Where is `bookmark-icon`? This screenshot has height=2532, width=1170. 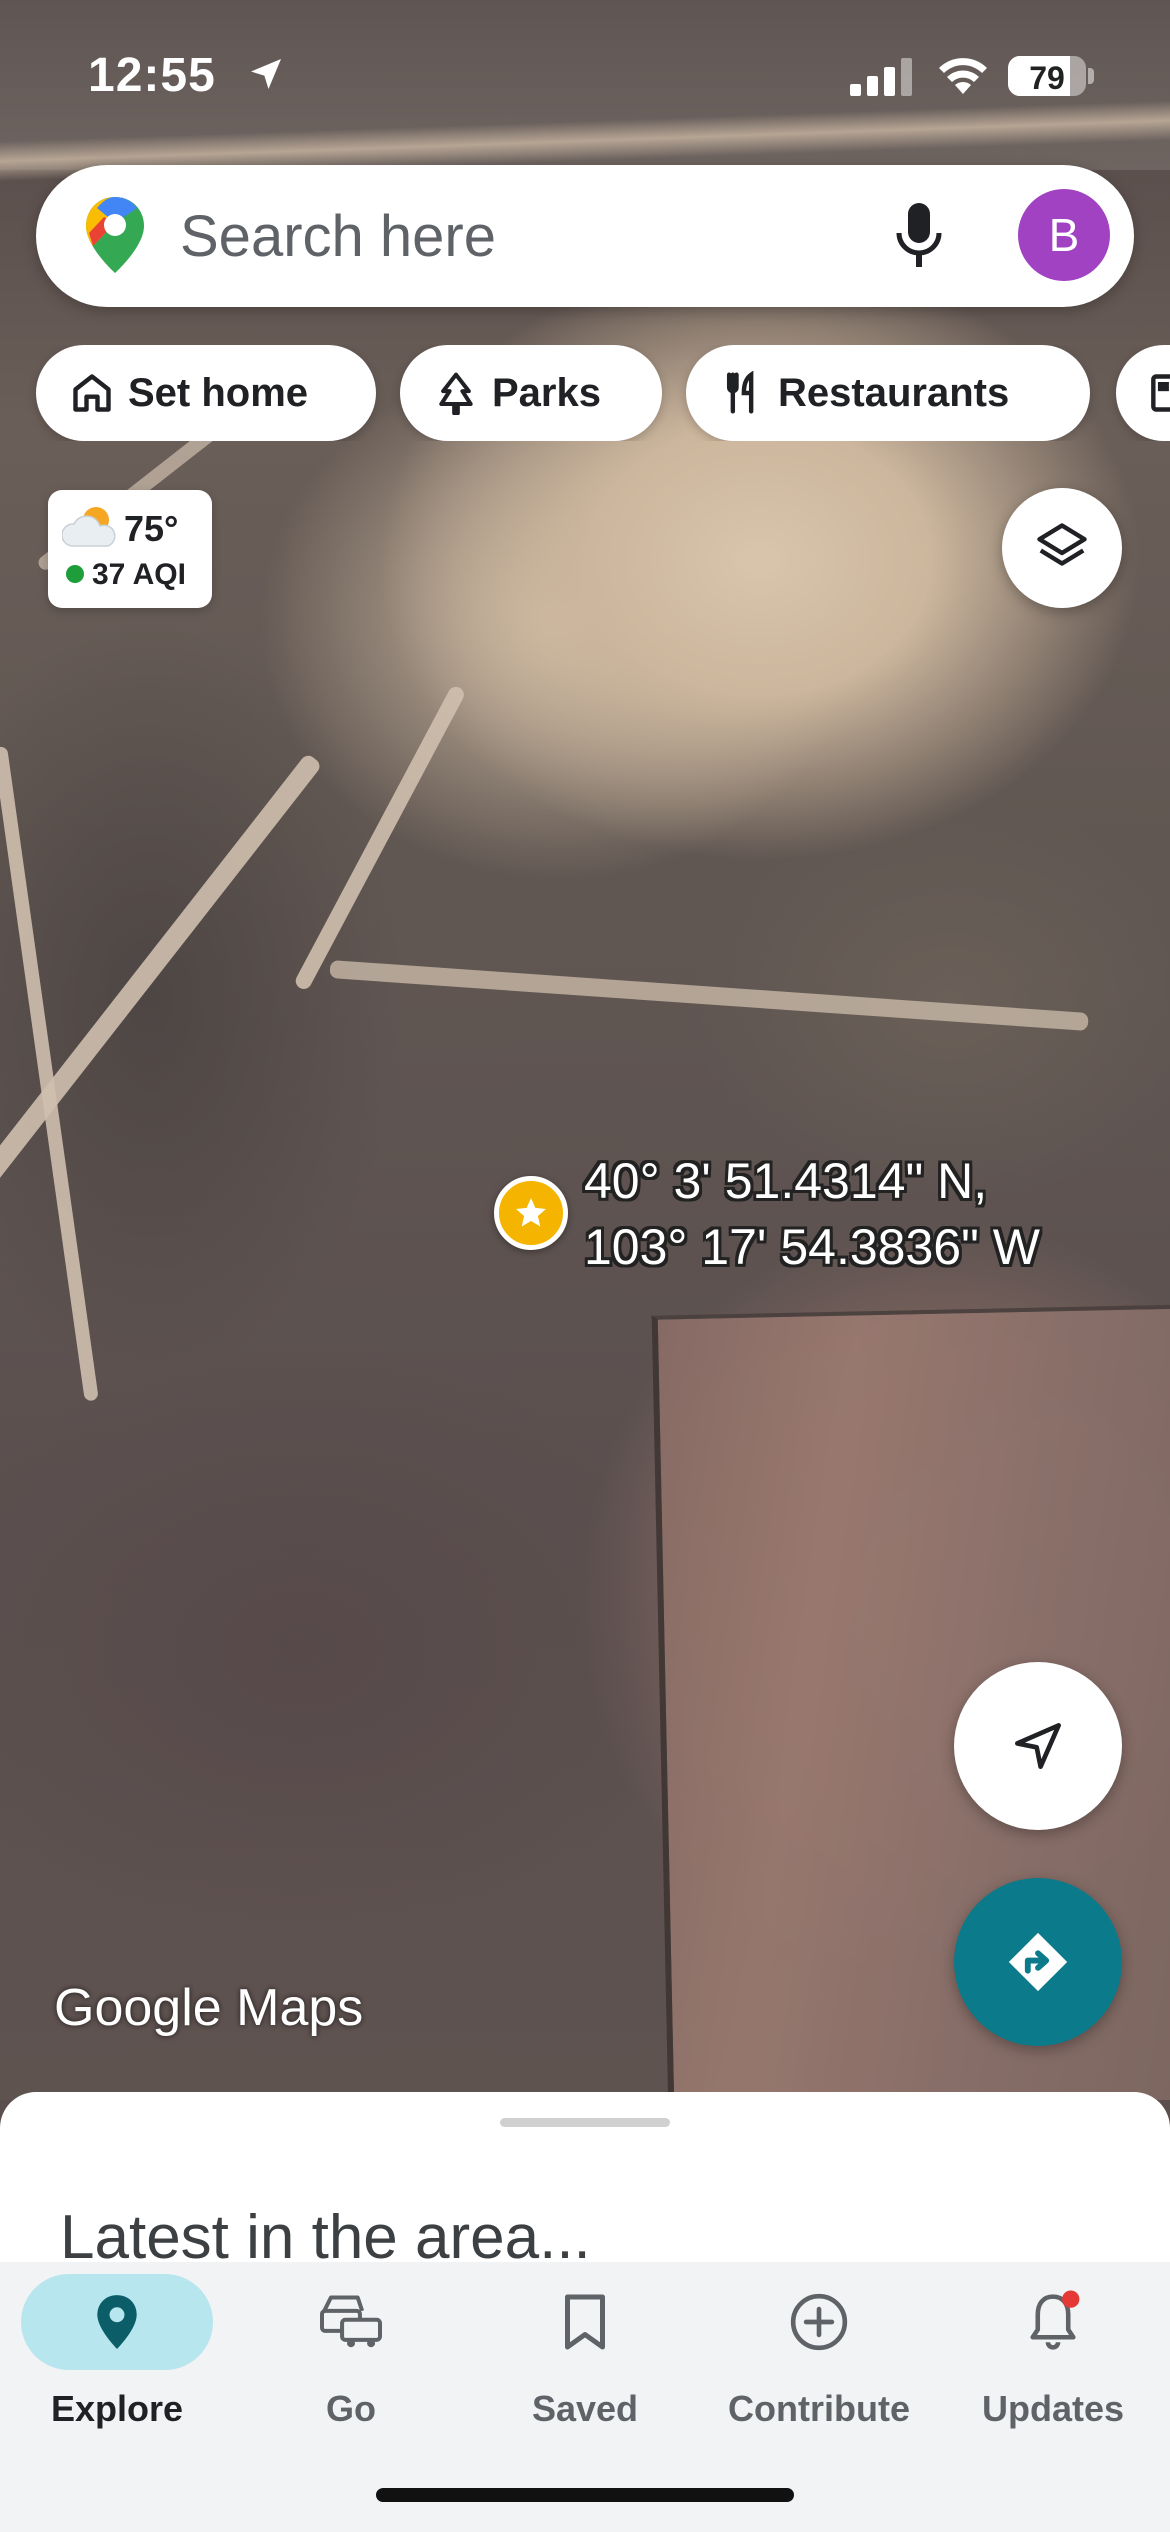 bookmark-icon is located at coordinates (585, 2322).